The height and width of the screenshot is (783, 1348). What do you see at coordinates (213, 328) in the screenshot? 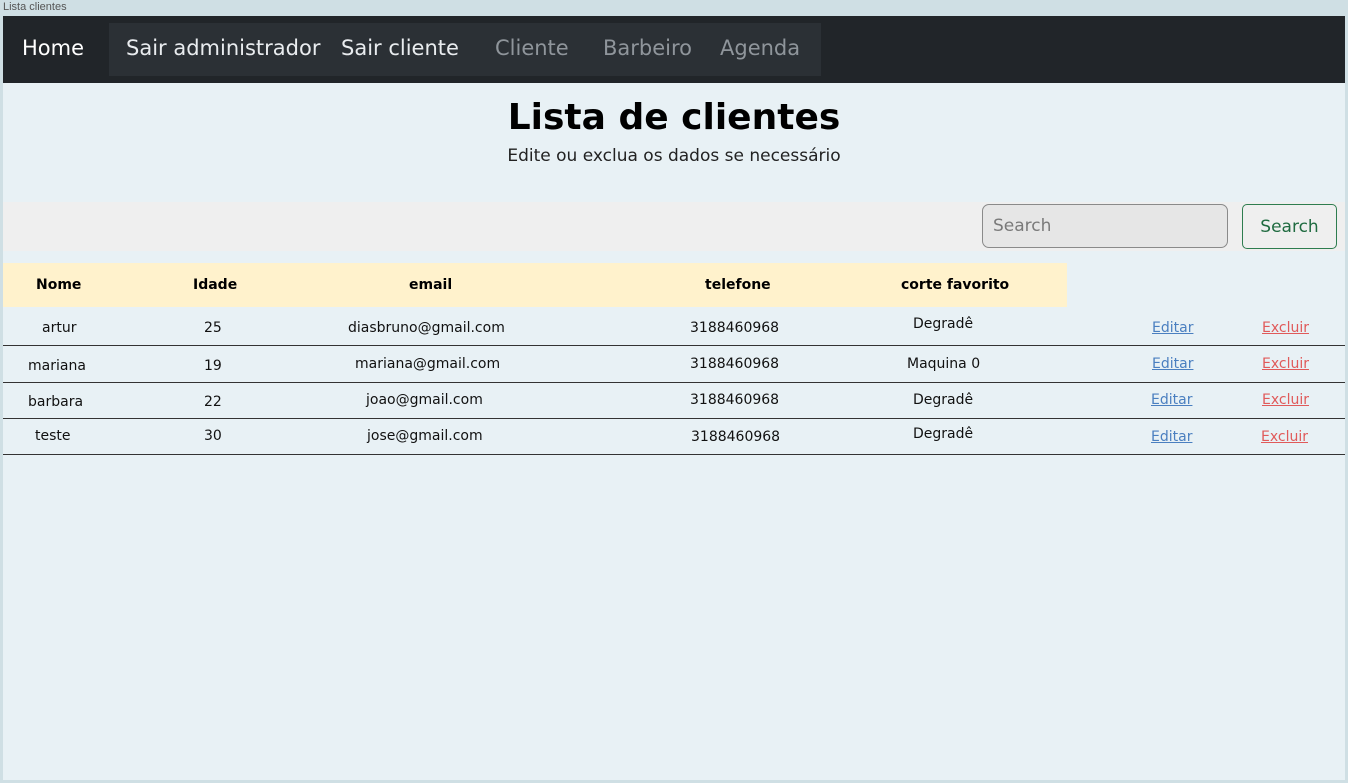
I see `cell-idade: 25` at bounding box center [213, 328].